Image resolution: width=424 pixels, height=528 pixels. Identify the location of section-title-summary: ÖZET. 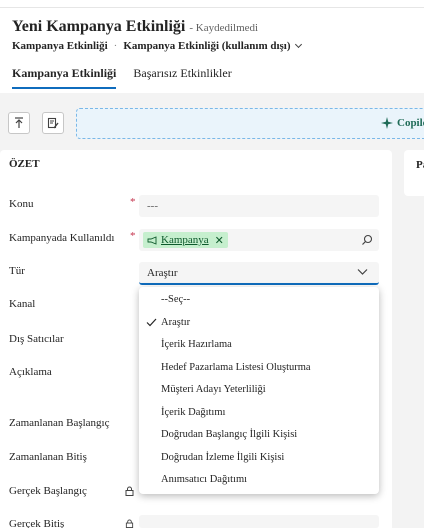
(24, 164).